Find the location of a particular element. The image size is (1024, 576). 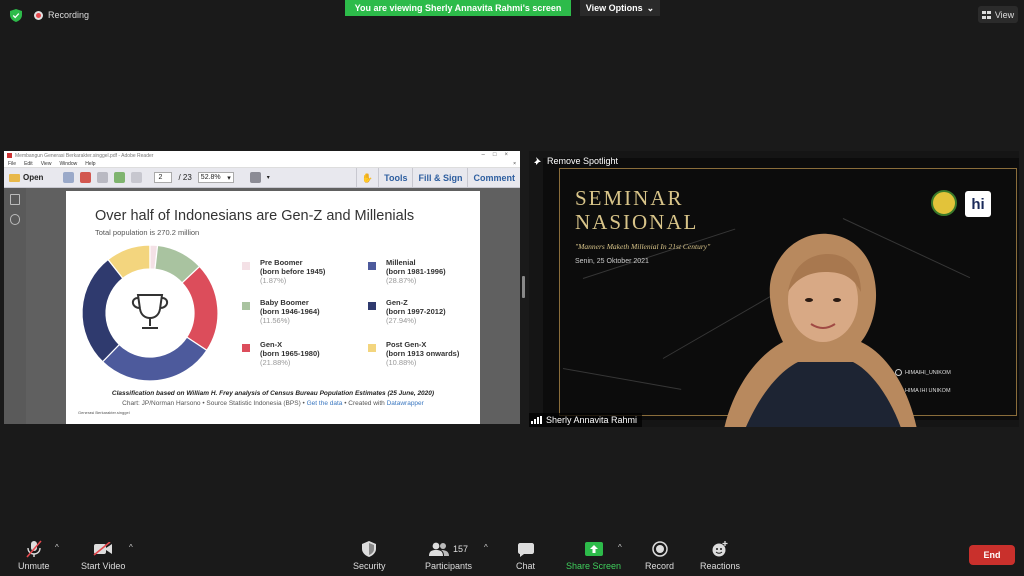

legend-item: Millenial (born 1981-1996) (28.87%) is located at coordinates (407, 271).